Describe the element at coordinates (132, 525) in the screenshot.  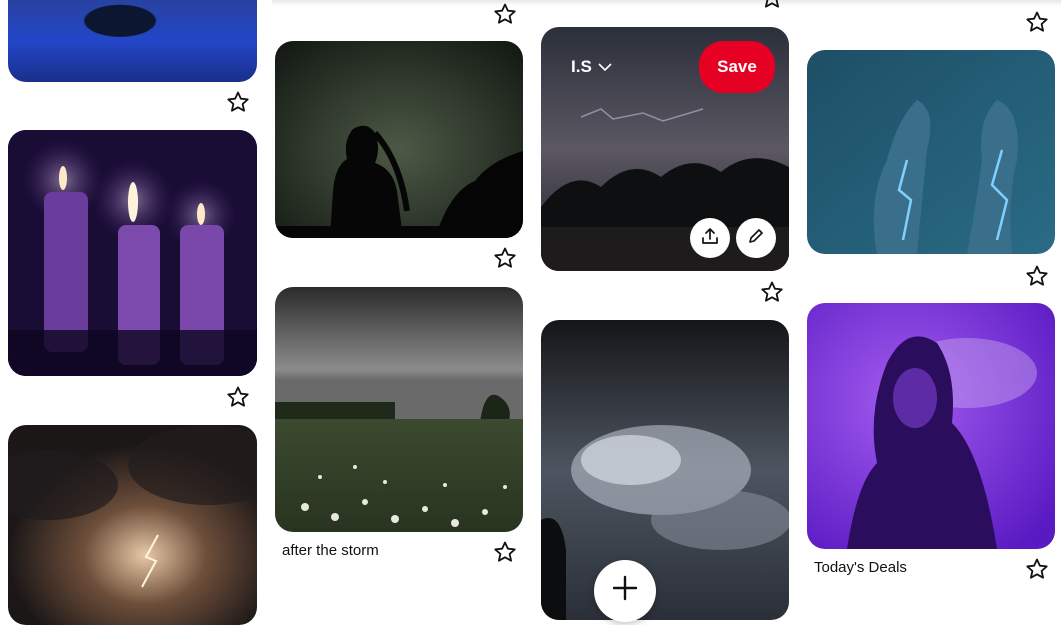
I see `pin-image-lightning-clouds` at that location.